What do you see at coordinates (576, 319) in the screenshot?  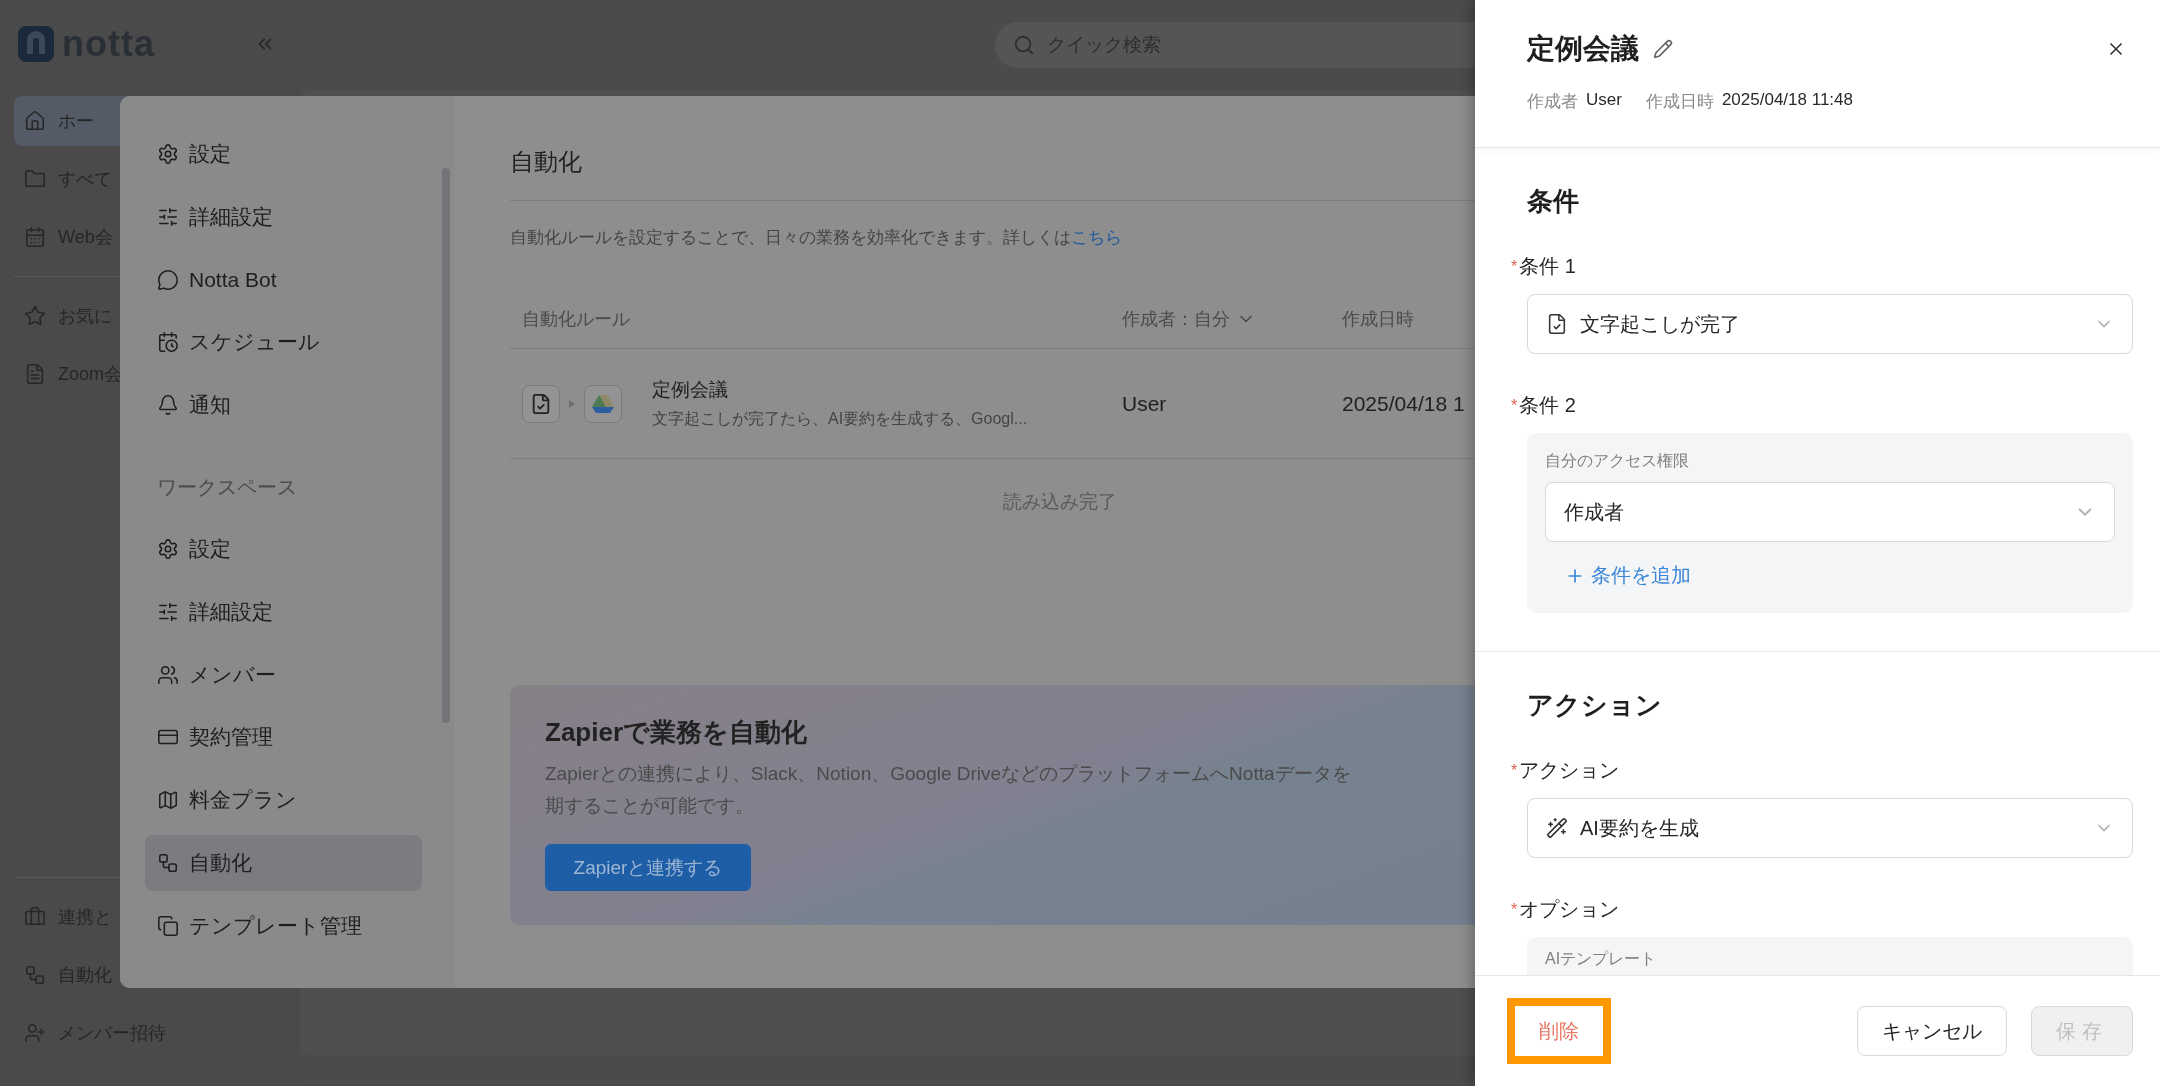 I see `column-header: 自動化ルール` at bounding box center [576, 319].